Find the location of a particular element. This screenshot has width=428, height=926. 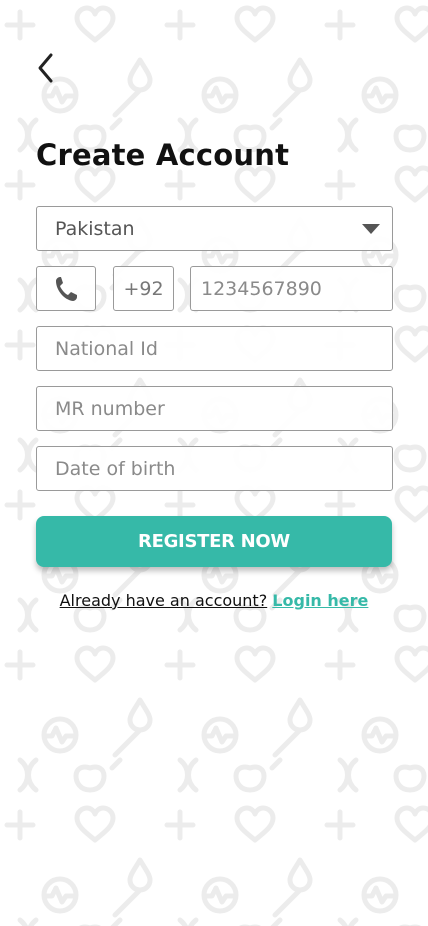

country-code-text: +92 is located at coordinates (143, 288).